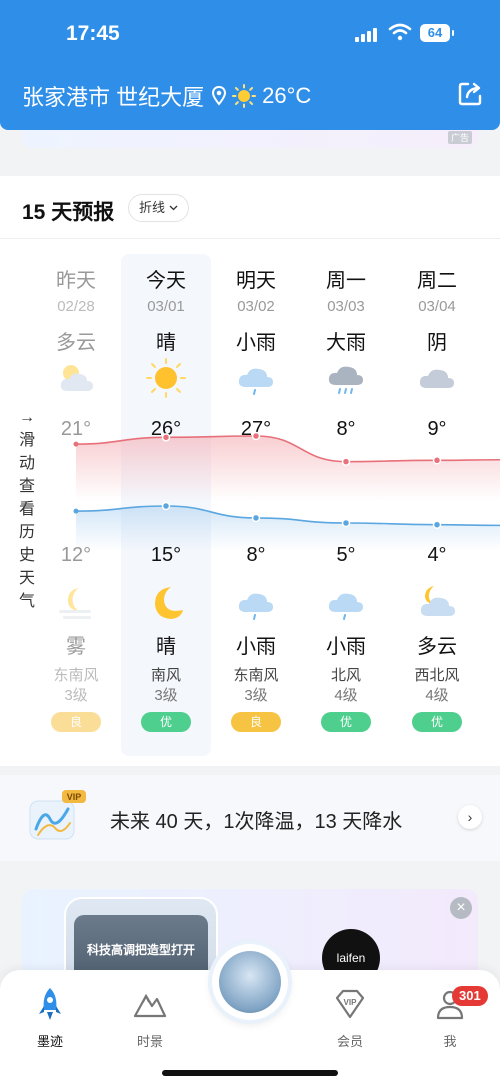  I want to click on partly-cloudy-icon, so click(76, 378).